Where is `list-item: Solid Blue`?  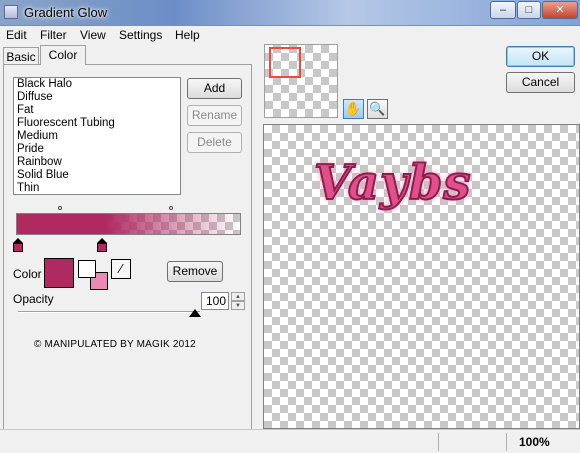
list-item: Solid Blue is located at coordinates (97, 175).